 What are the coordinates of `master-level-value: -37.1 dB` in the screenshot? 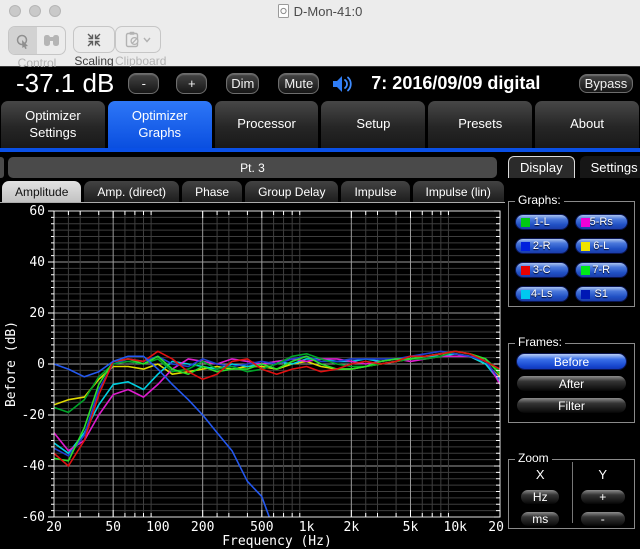 It's located at (65, 83).